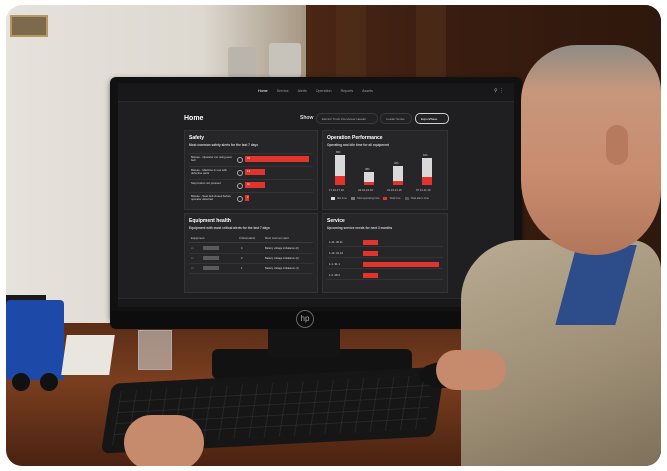 This screenshot has height=471, width=667. I want to click on service-row: 1-11..30.11, so click(385, 242).